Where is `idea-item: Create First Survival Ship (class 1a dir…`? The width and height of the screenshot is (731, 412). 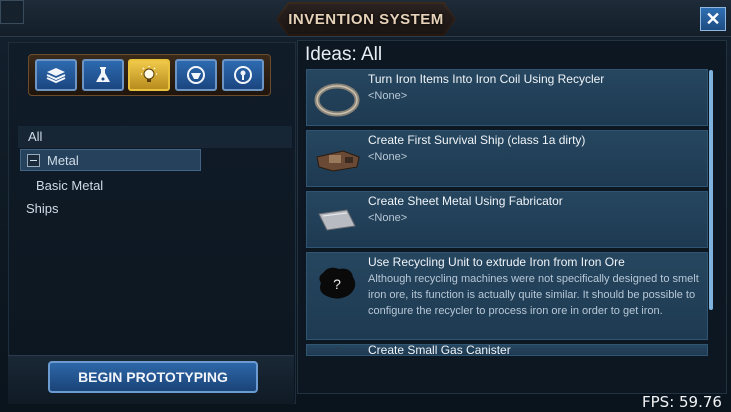 idea-item: Create First Survival Ship (class 1a dir… is located at coordinates (507, 158).